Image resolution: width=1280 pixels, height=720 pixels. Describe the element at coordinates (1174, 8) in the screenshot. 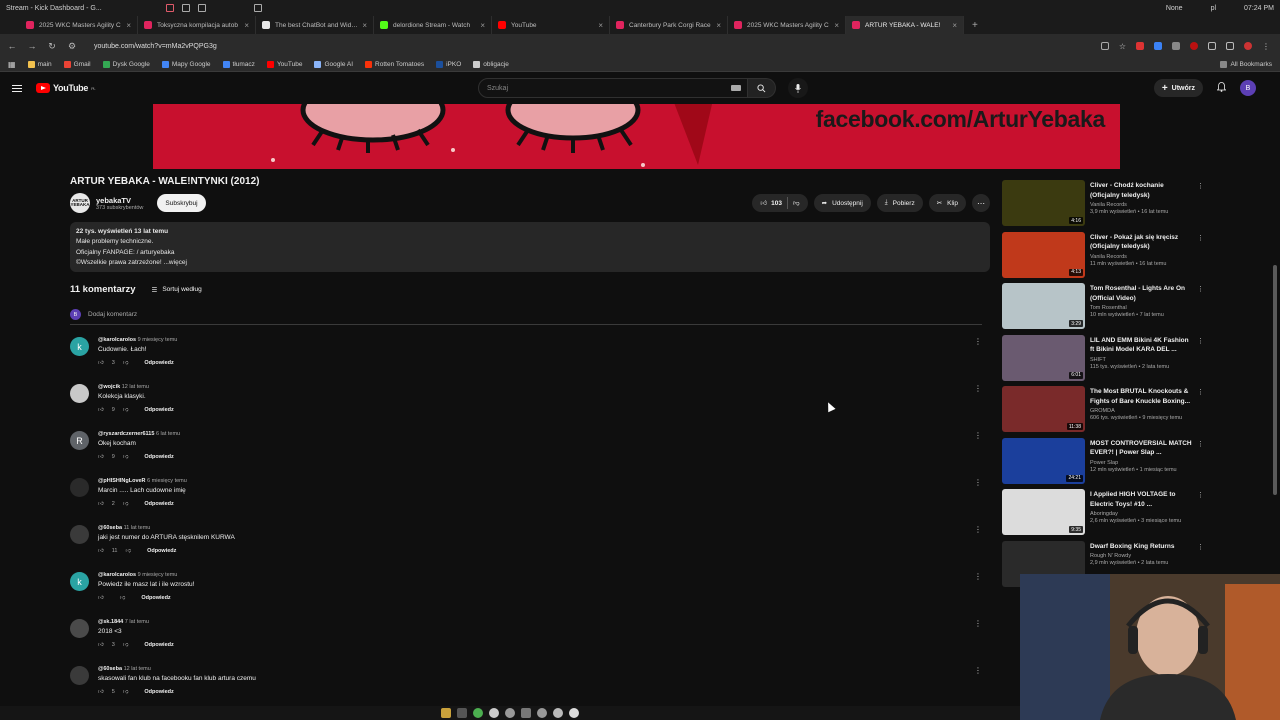

I see `tray-none-label: None` at that location.